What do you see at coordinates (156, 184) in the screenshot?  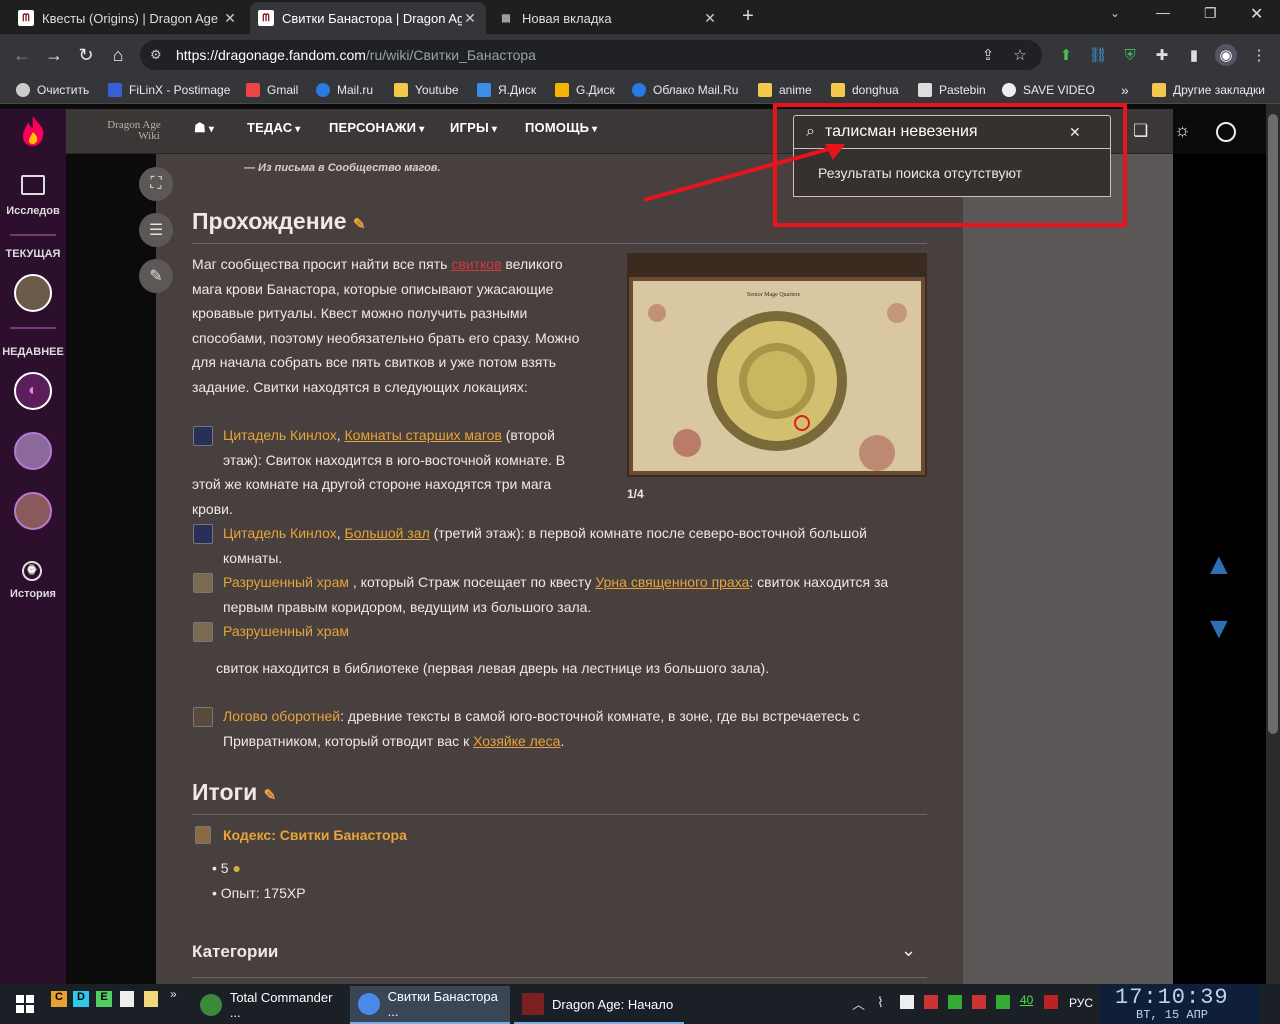 I see `fullscreen-toggle-icon: ⛶` at bounding box center [156, 184].